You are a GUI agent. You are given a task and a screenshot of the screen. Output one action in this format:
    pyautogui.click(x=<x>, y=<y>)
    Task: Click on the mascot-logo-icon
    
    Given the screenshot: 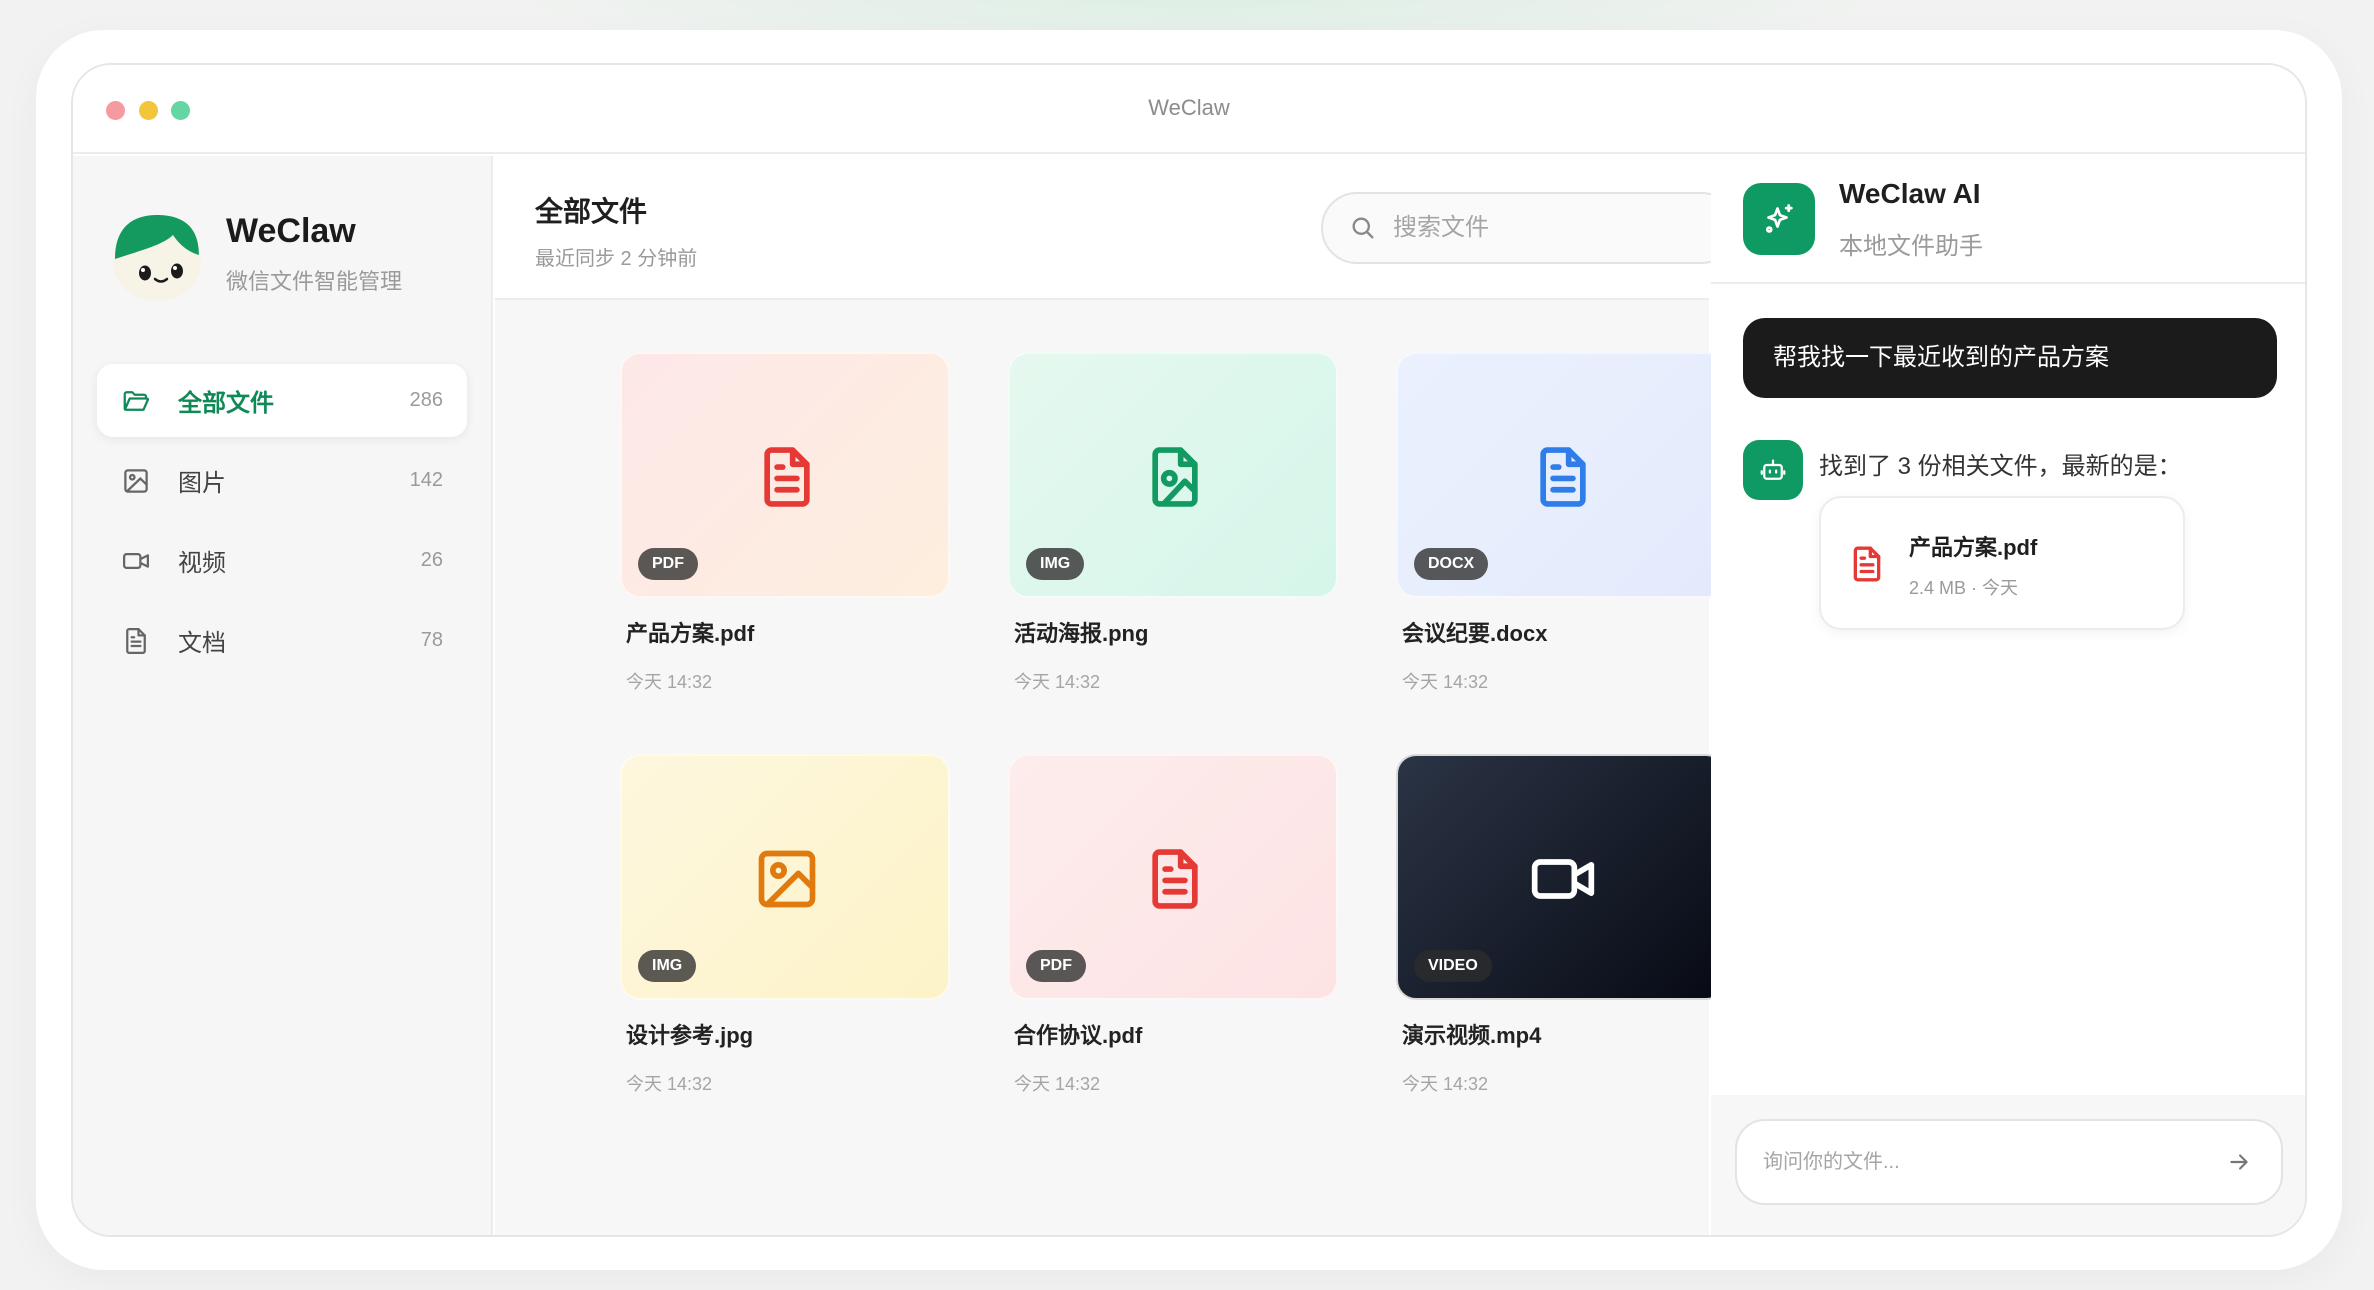 What is the action you would take?
    pyautogui.click(x=157, y=258)
    